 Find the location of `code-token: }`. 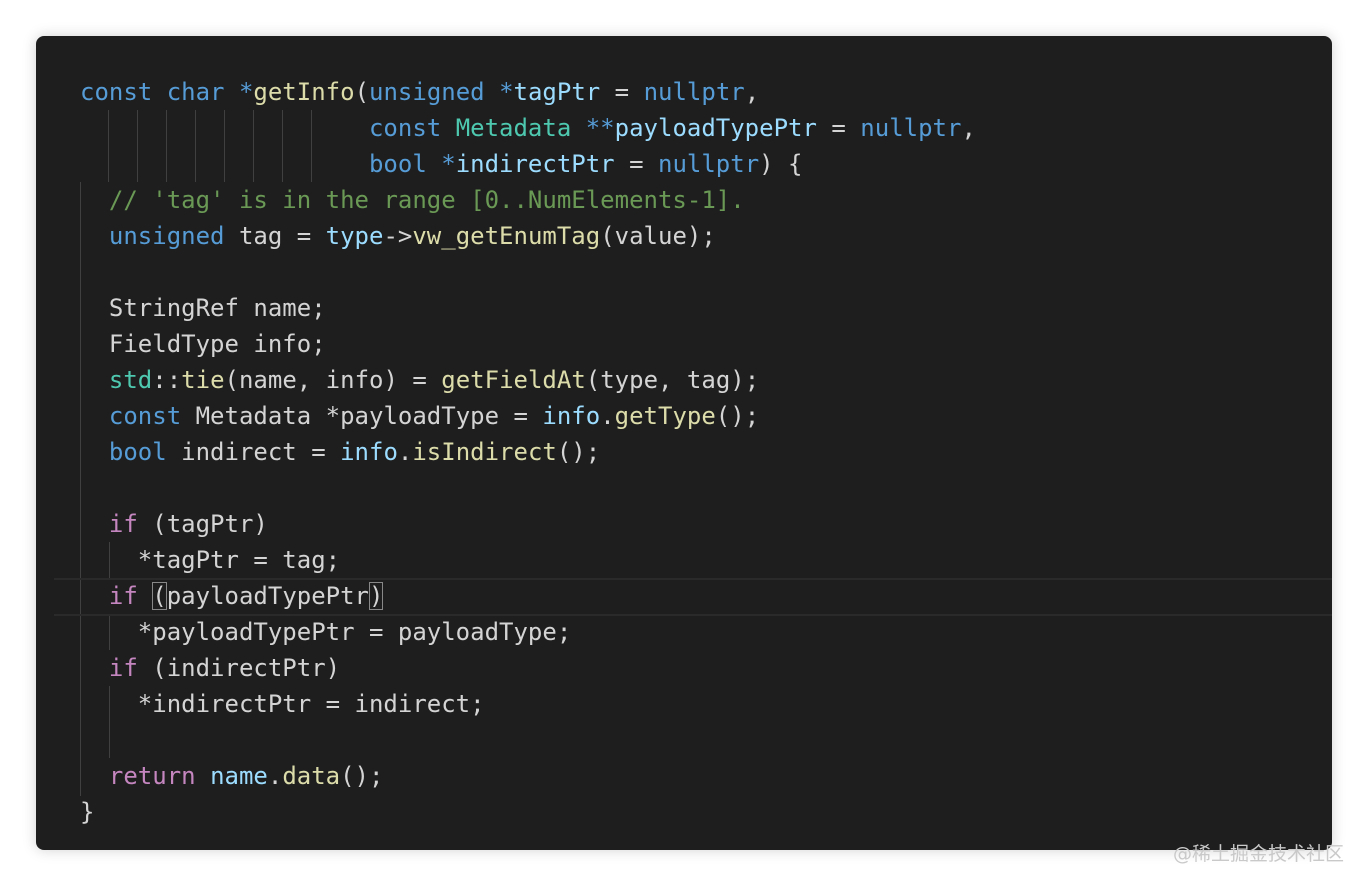

code-token: } is located at coordinates (87, 812).